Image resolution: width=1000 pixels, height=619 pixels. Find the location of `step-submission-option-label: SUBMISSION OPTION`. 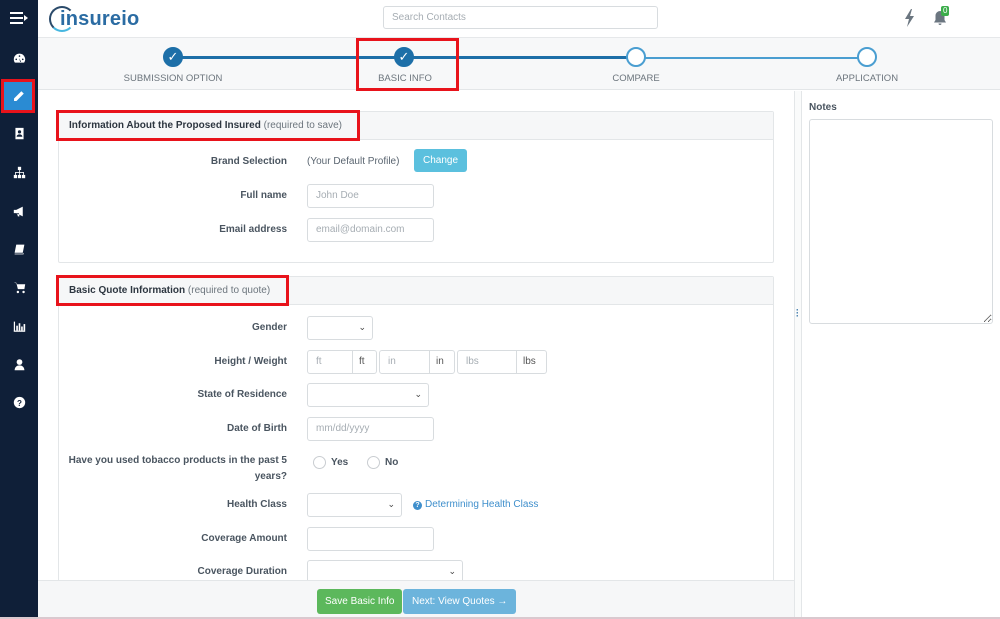

step-submission-option-label: SUBMISSION OPTION is located at coordinates (173, 78).